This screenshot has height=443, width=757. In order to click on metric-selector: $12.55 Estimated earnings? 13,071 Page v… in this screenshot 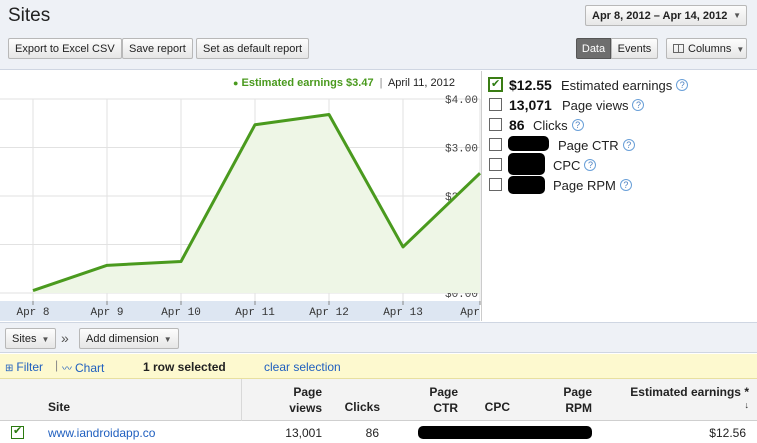, I will do `click(620, 136)`.